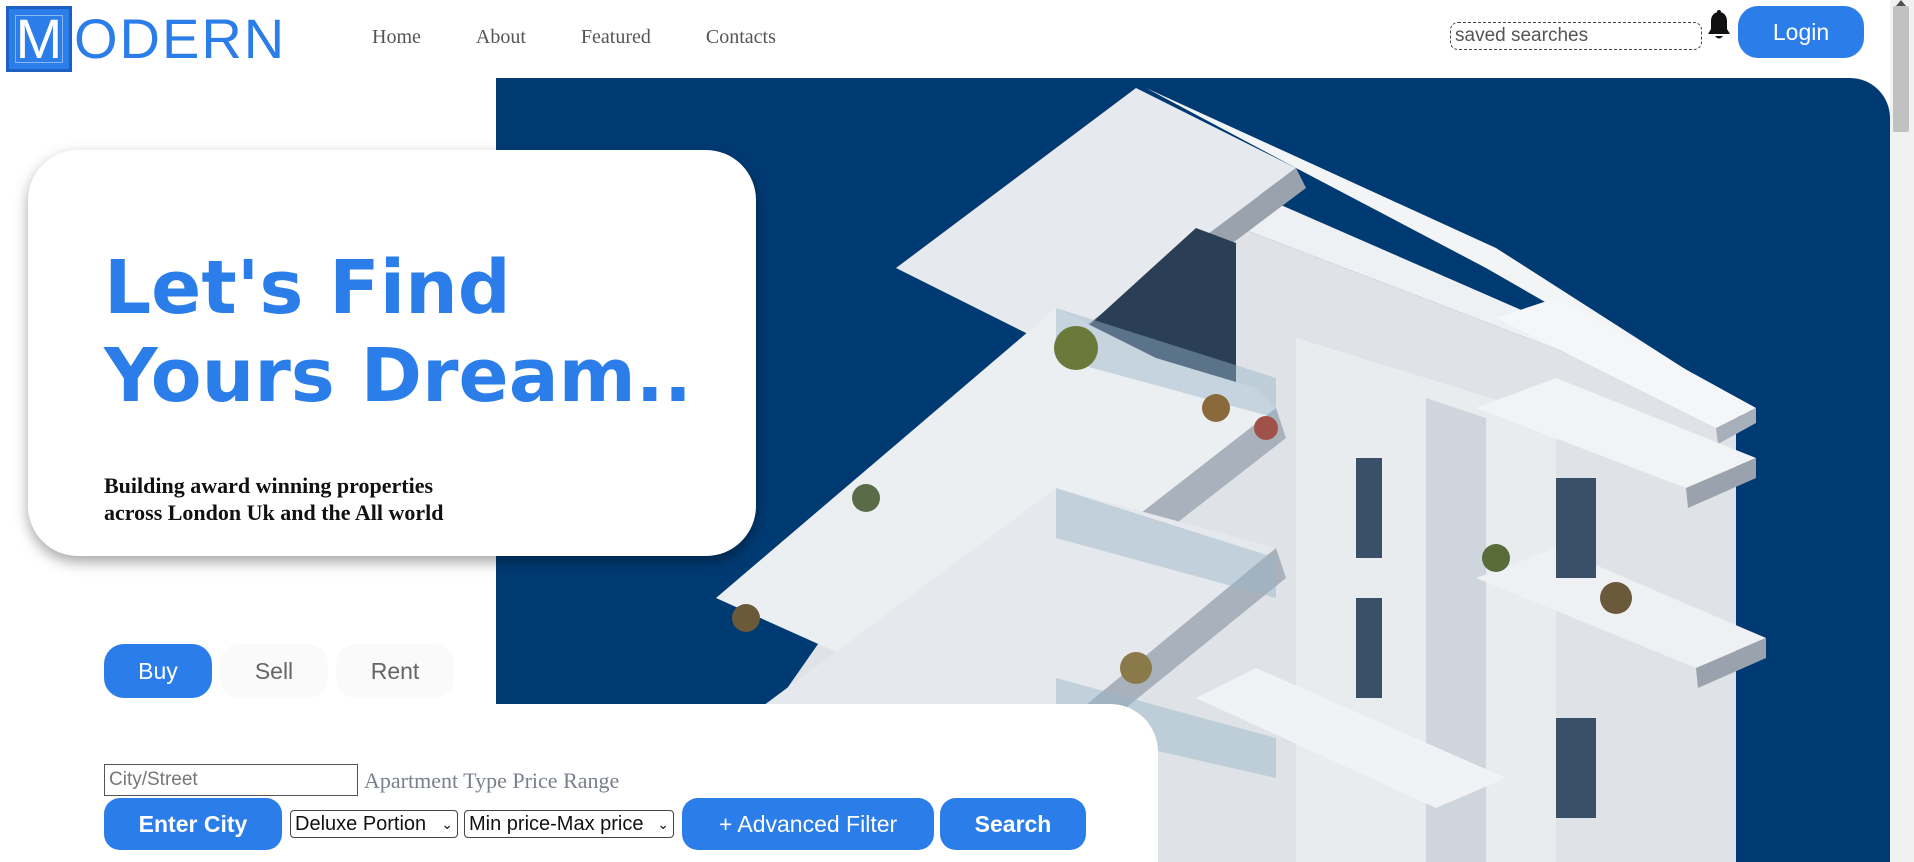  I want to click on apartment-type-label: Apartment Type, so click(435, 780).